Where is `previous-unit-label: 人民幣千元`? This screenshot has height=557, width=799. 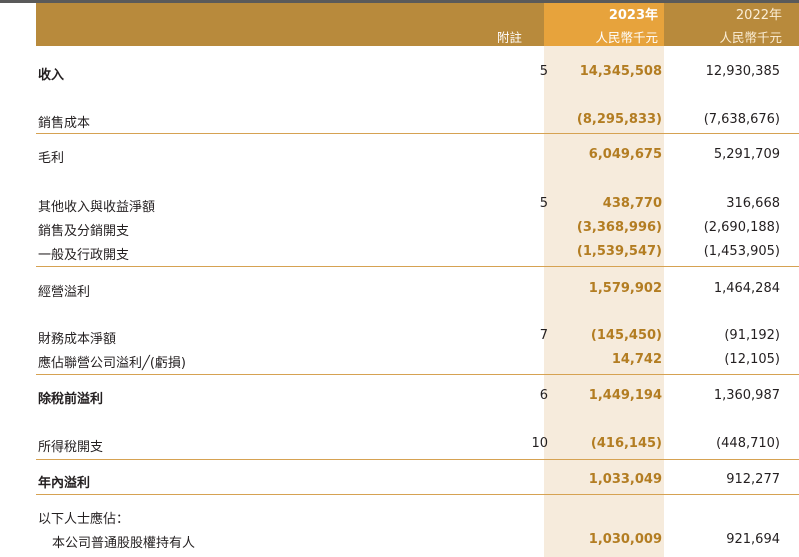 previous-unit-label: 人民幣千元 is located at coordinates (750, 37).